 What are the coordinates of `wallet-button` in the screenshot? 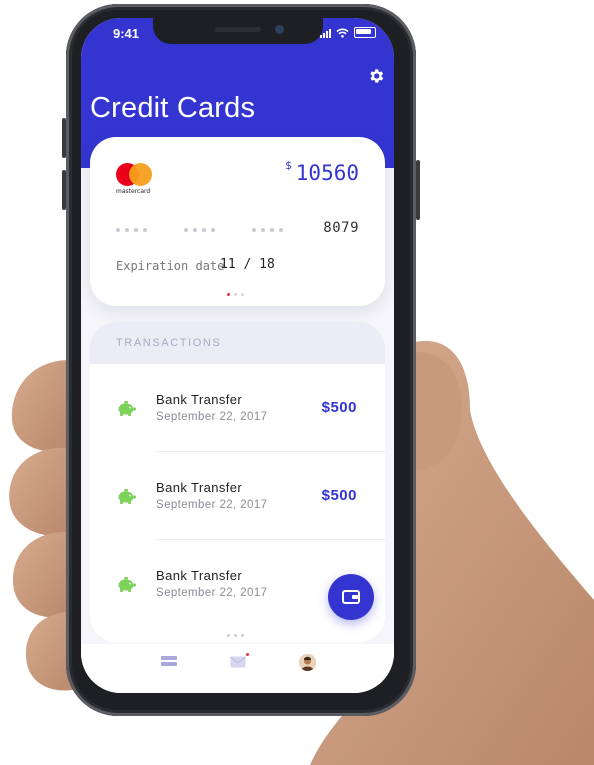 It's located at (351, 597).